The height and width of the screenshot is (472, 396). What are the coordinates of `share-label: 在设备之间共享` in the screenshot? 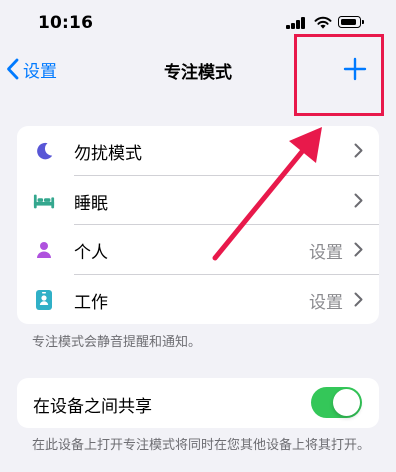 It's located at (92, 407).